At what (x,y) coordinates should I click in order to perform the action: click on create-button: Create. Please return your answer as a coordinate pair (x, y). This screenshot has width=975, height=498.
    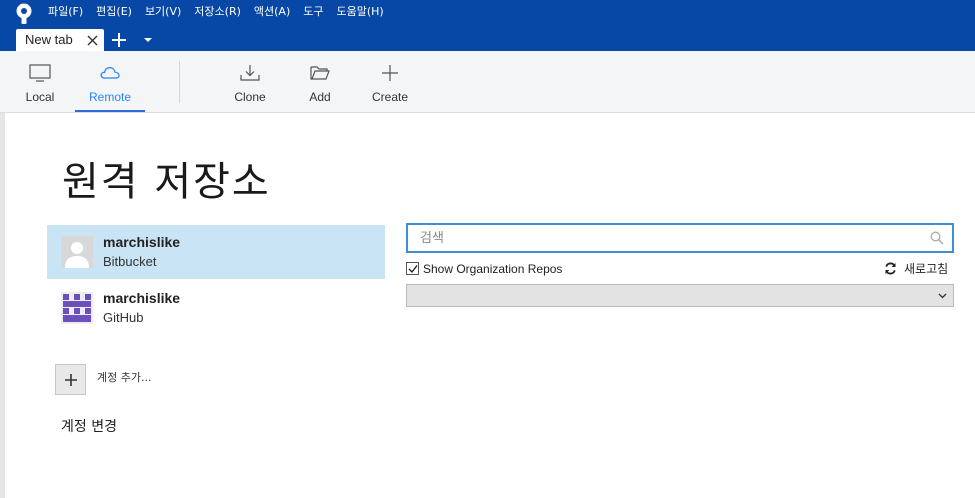
    Looking at the image, I should click on (390, 81).